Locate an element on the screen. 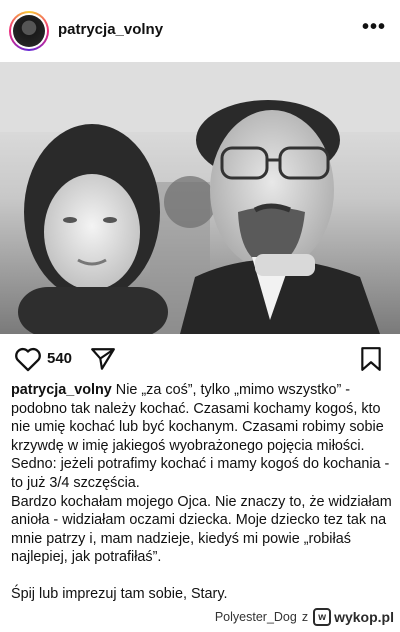 This screenshot has width=400, height=632. watermark-site: wykop.pl is located at coordinates (364, 617).